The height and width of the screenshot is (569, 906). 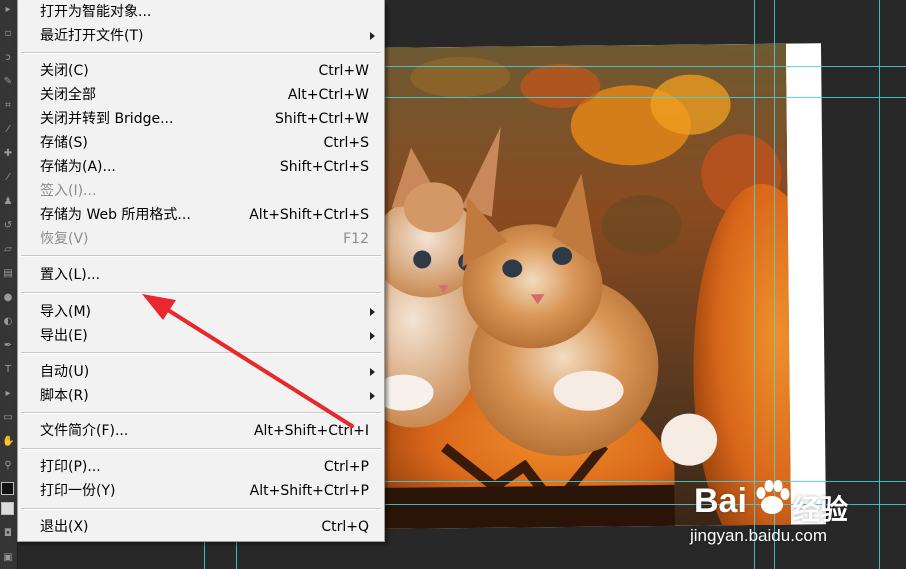 What do you see at coordinates (720, 501) in the screenshot?
I see `watermark-brand-left: Bai` at bounding box center [720, 501].